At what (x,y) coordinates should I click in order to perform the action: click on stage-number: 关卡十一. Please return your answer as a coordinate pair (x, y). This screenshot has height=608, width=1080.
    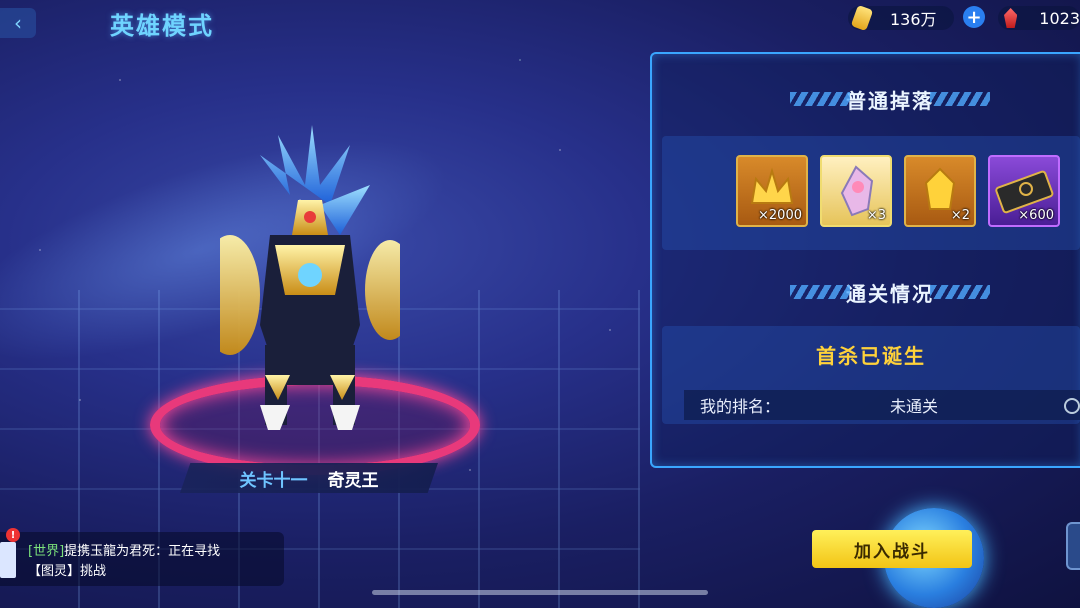
    Looking at the image, I should click on (273, 480).